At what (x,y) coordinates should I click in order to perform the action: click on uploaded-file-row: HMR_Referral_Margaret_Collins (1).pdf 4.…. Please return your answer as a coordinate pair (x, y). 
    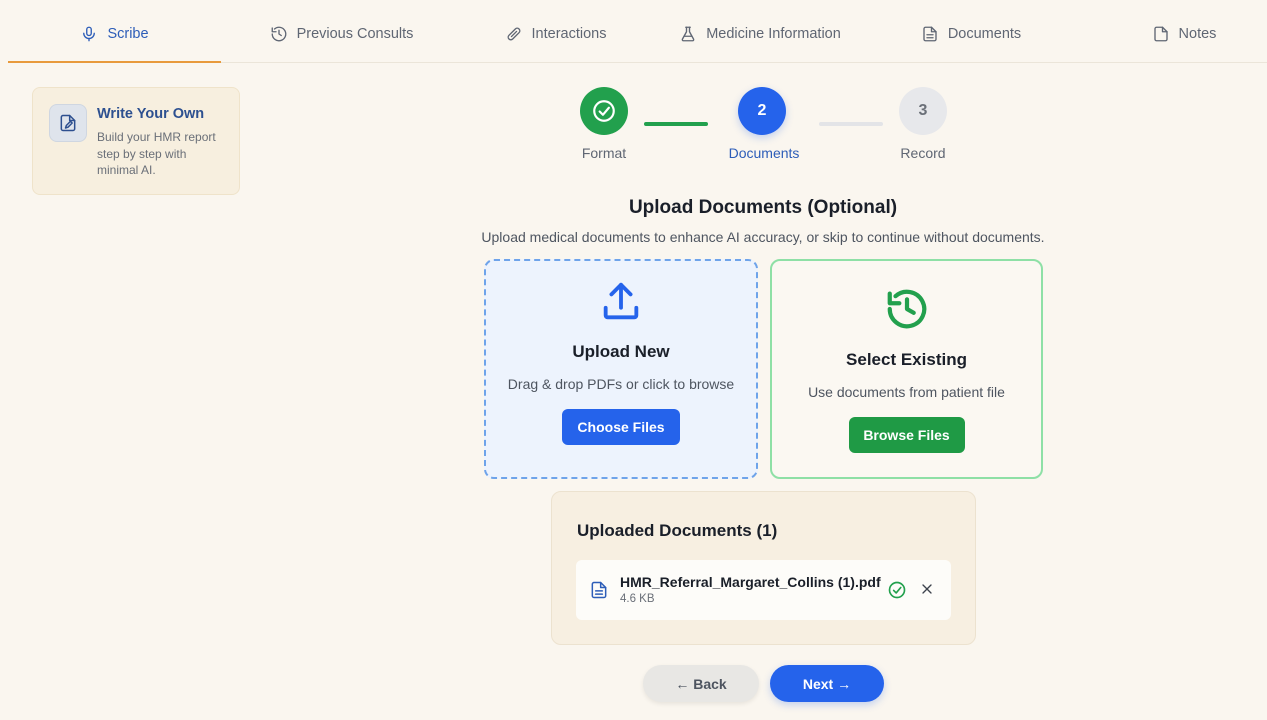
    Looking at the image, I should click on (763, 590).